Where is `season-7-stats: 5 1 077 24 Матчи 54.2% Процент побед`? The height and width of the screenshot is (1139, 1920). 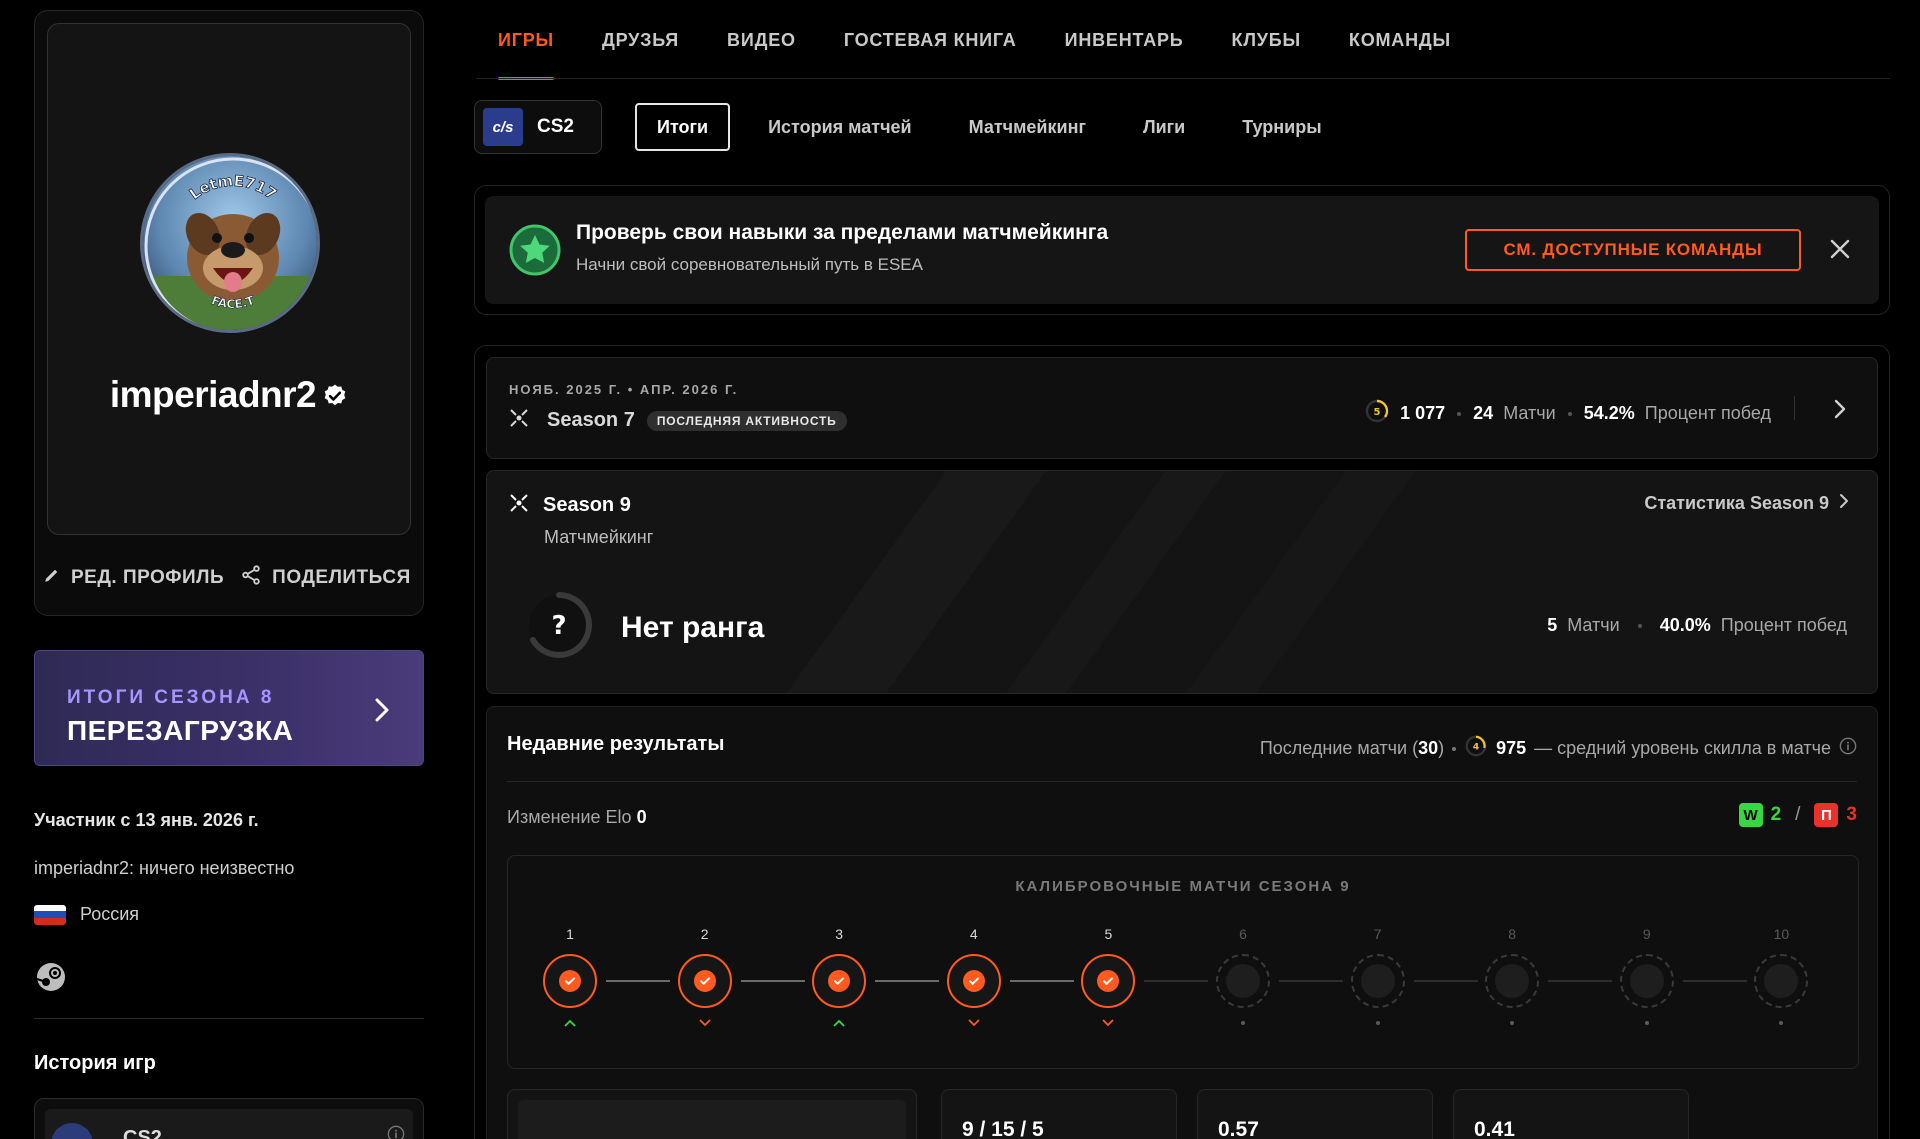
season-7-stats: 5 1 077 24 Матчи 54.2% Процент побед is located at coordinates (1567, 413).